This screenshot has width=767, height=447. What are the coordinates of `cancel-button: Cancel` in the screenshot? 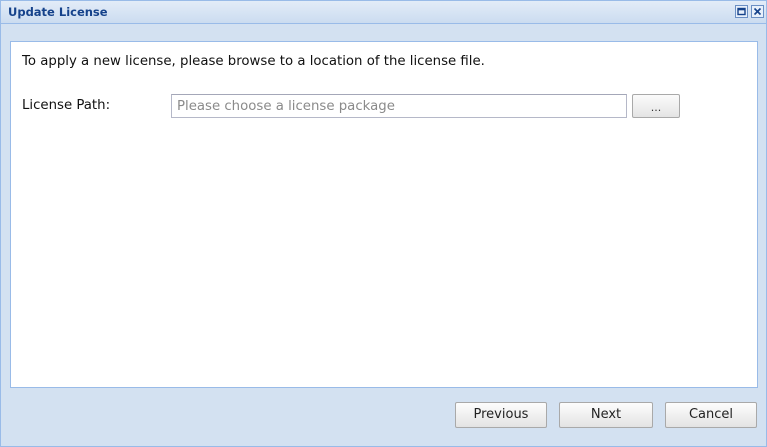 It's located at (711, 415).